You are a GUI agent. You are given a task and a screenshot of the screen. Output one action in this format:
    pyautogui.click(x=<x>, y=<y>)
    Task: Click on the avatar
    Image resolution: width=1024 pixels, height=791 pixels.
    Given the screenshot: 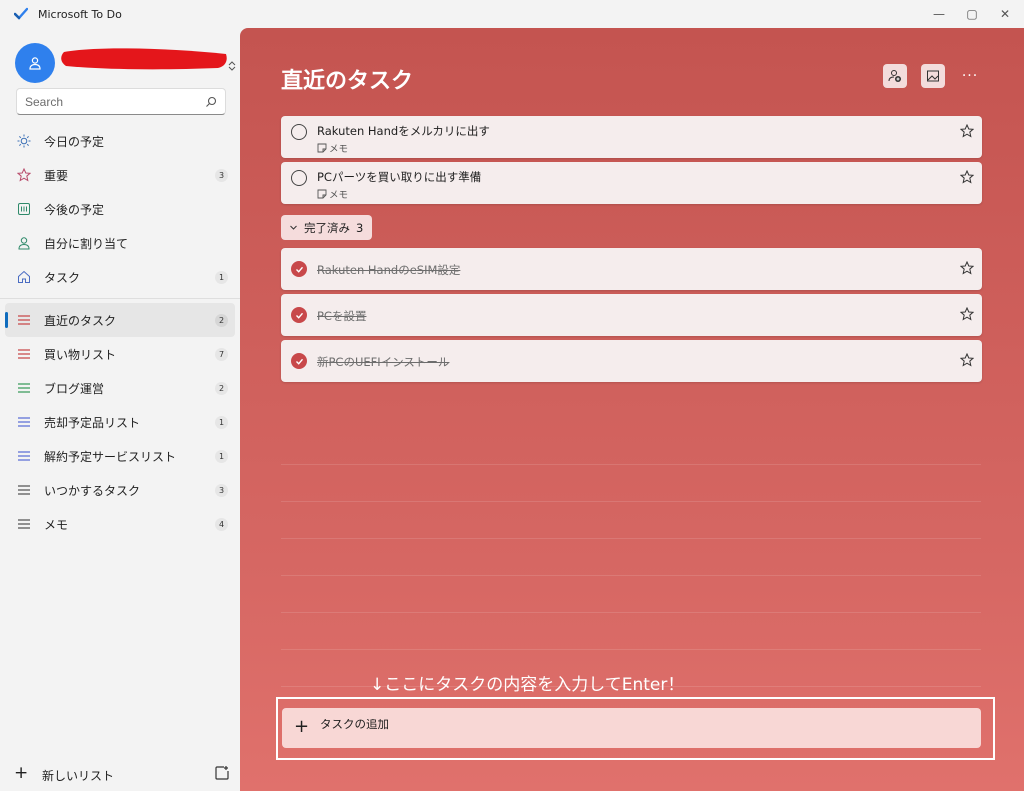 What is the action you would take?
    pyautogui.click(x=35, y=63)
    